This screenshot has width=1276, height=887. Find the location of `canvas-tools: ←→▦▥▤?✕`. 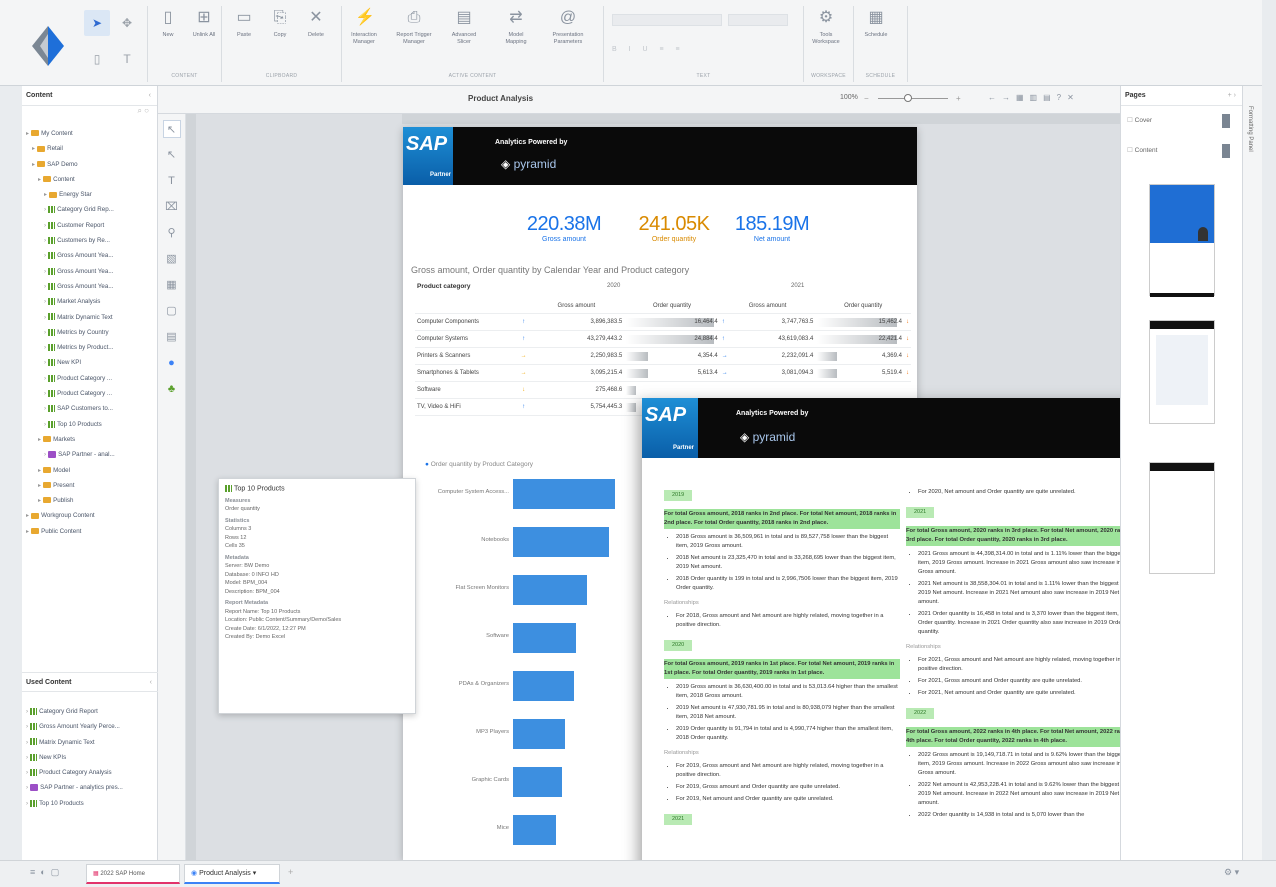

canvas-tools: ←→▦▥▤?✕ is located at coordinates (1034, 97).